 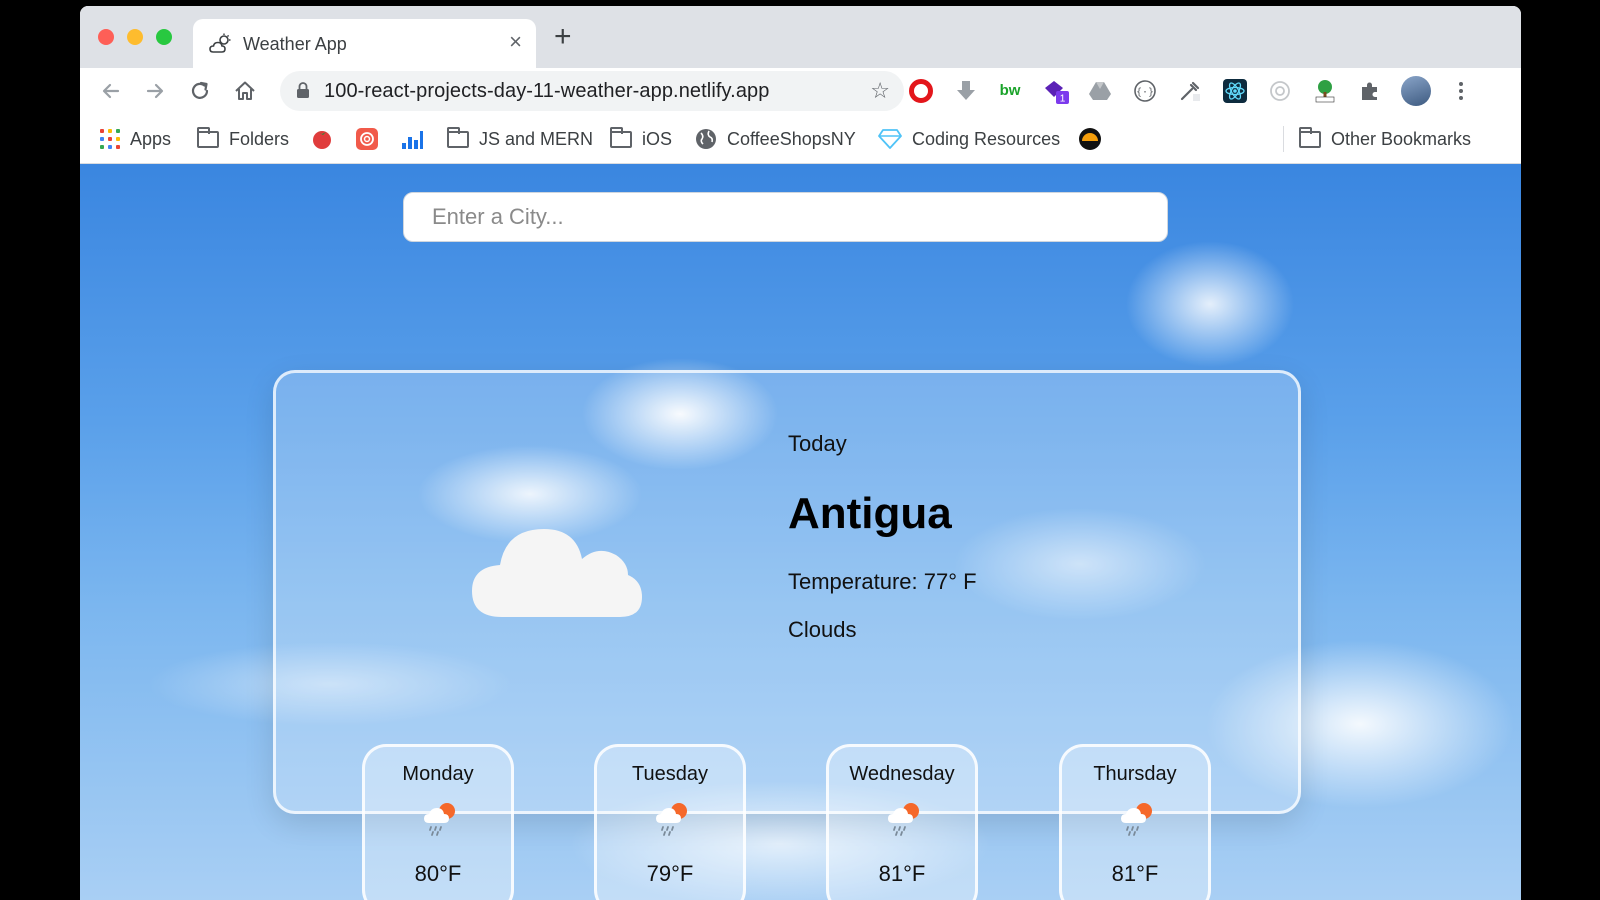 I want to click on bookmark-label: iOS, so click(x=657, y=138).